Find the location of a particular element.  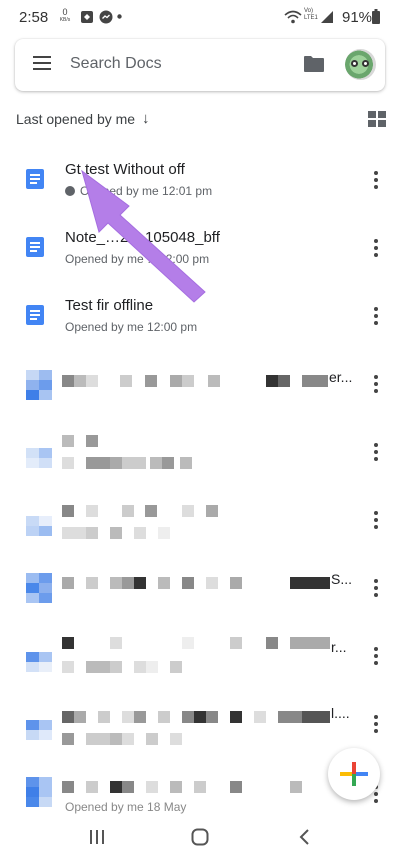

file-title: Gt test Without off is located at coordinates (125, 169).